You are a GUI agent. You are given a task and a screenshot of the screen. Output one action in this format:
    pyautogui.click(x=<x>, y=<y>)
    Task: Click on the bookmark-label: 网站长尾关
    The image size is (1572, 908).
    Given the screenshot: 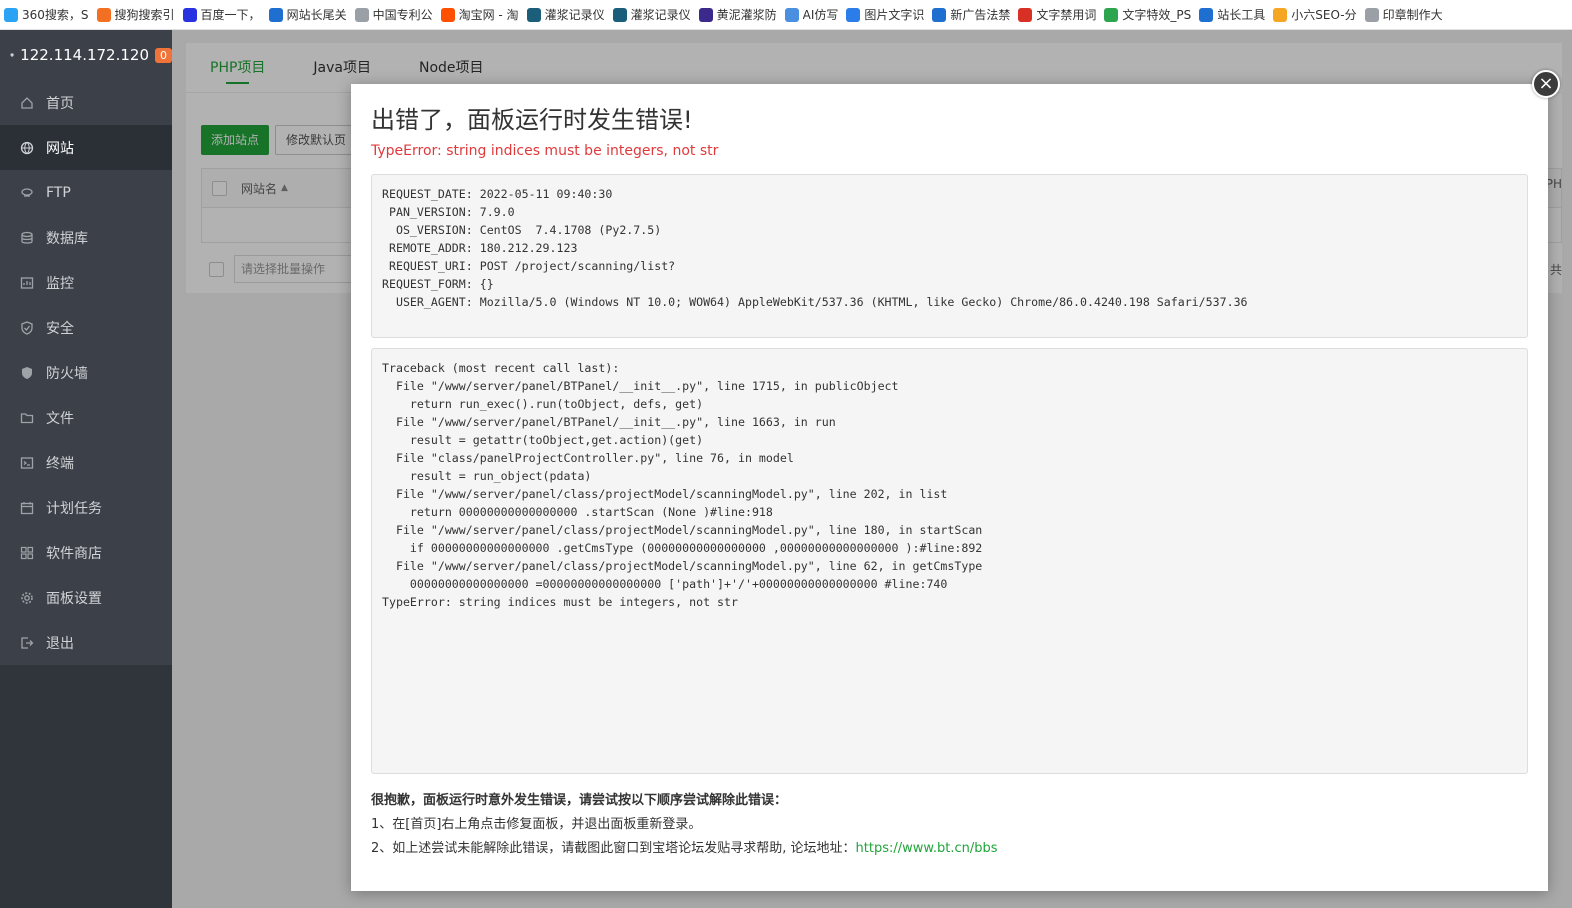 What is the action you would take?
    pyautogui.click(x=316, y=15)
    